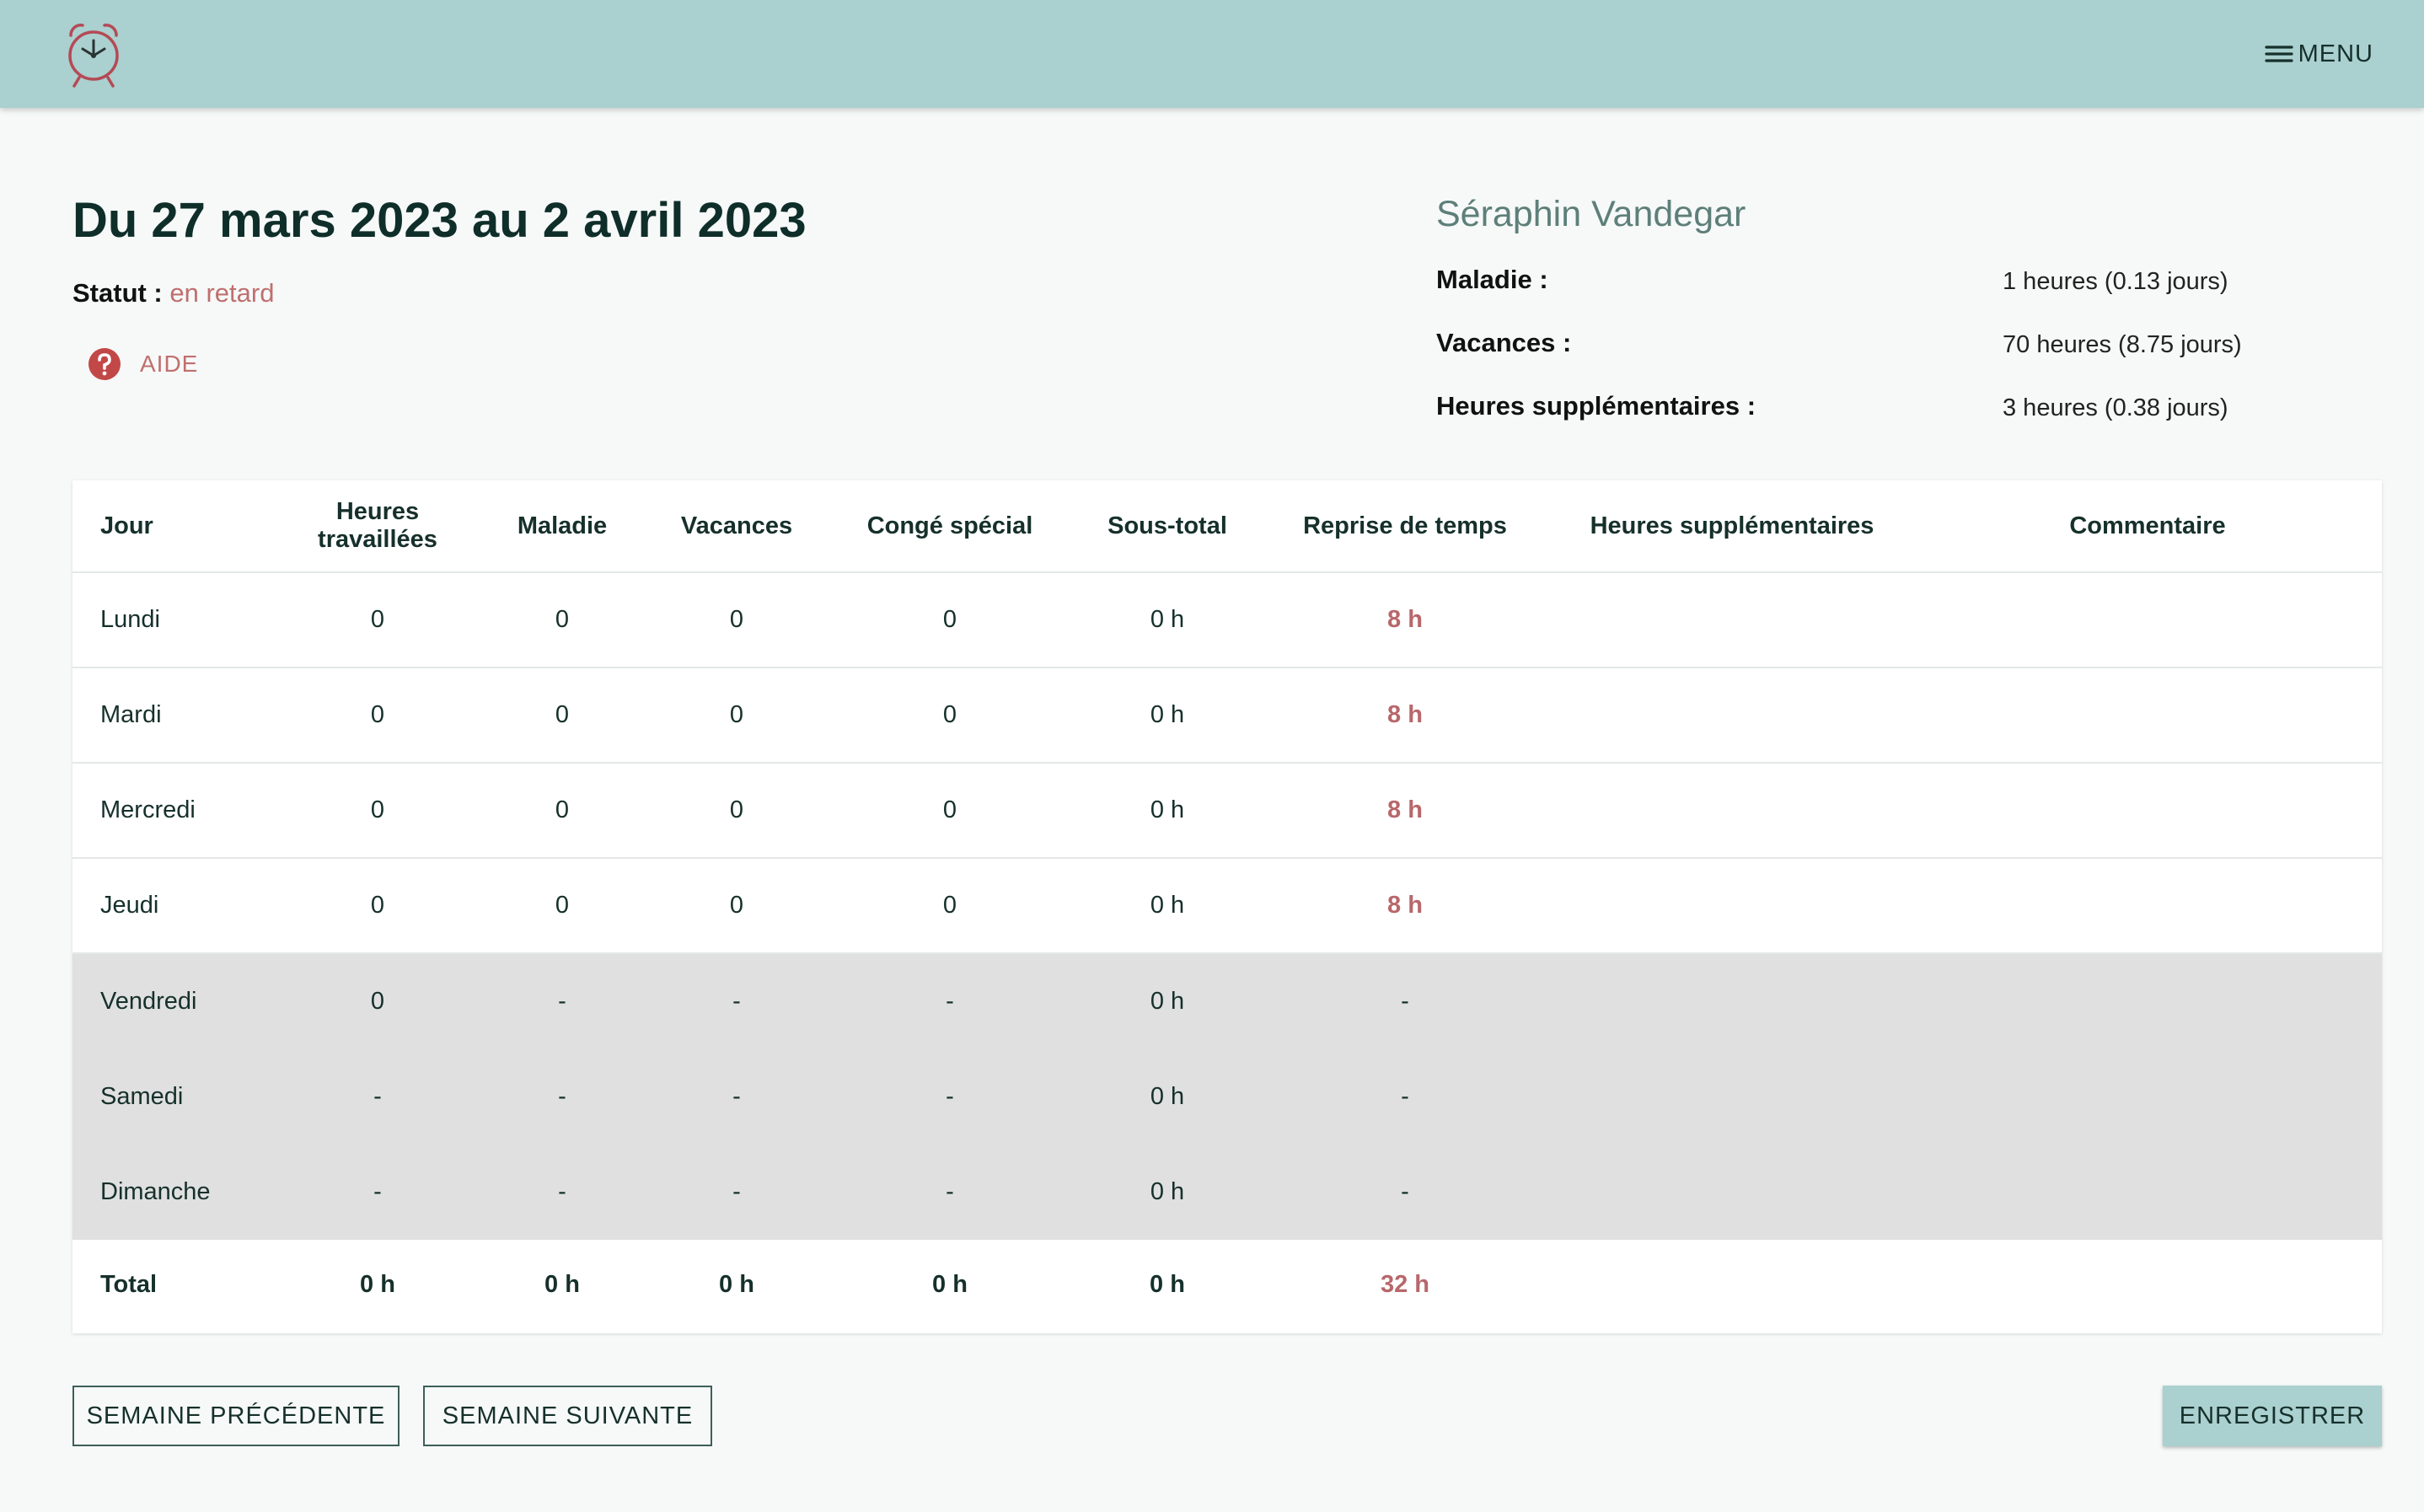 The image size is (2424, 1512). What do you see at coordinates (176, 1097) in the screenshot?
I see `cell-day: Samedi` at bounding box center [176, 1097].